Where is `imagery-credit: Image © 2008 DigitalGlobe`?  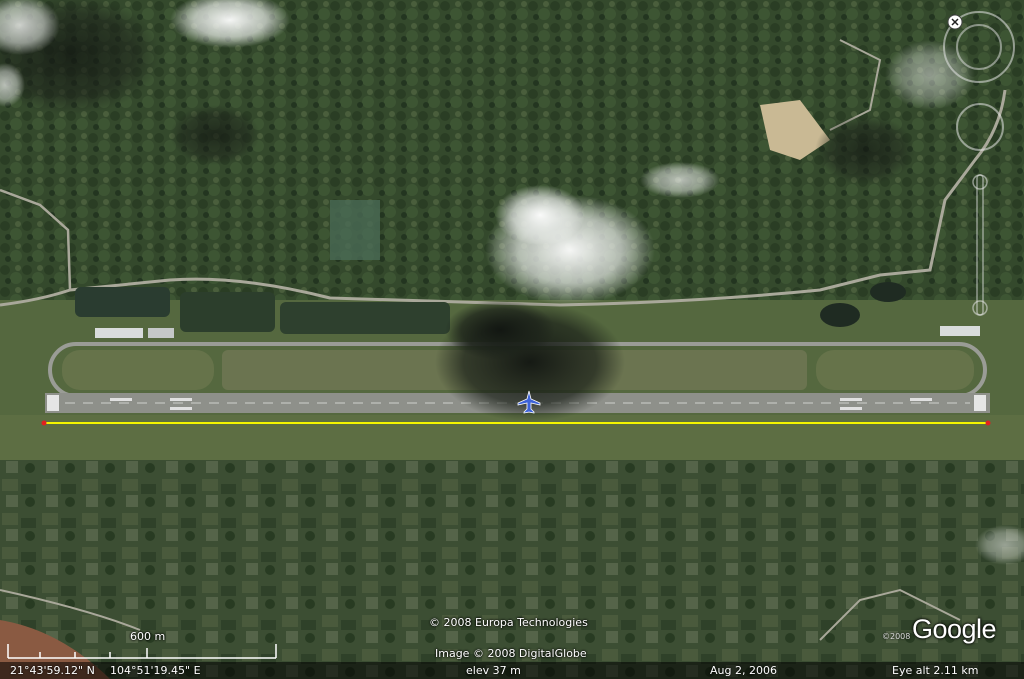 imagery-credit: Image © 2008 DigitalGlobe is located at coordinates (511, 653).